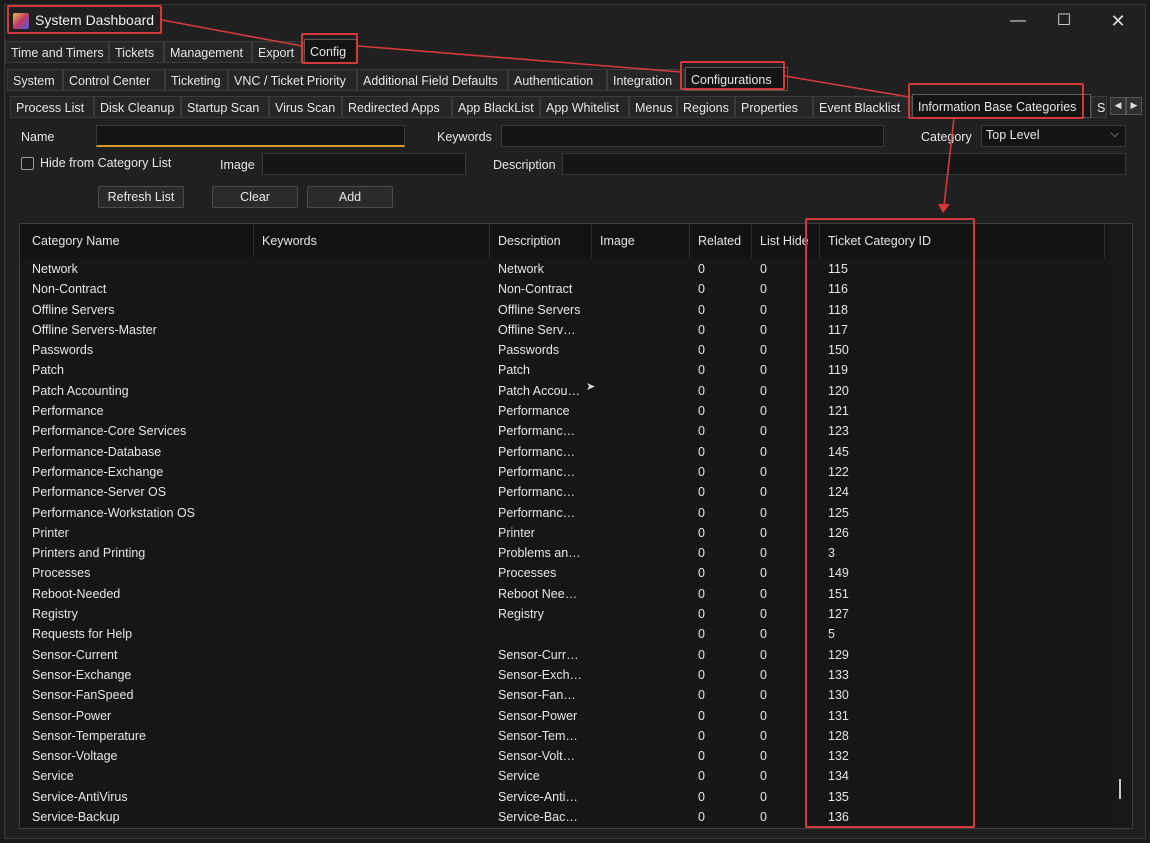 The width and height of the screenshot is (1150, 843). I want to click on table-row: Sensor-Voltage Sensor-Volt… 0 0 132, so click(562, 756).